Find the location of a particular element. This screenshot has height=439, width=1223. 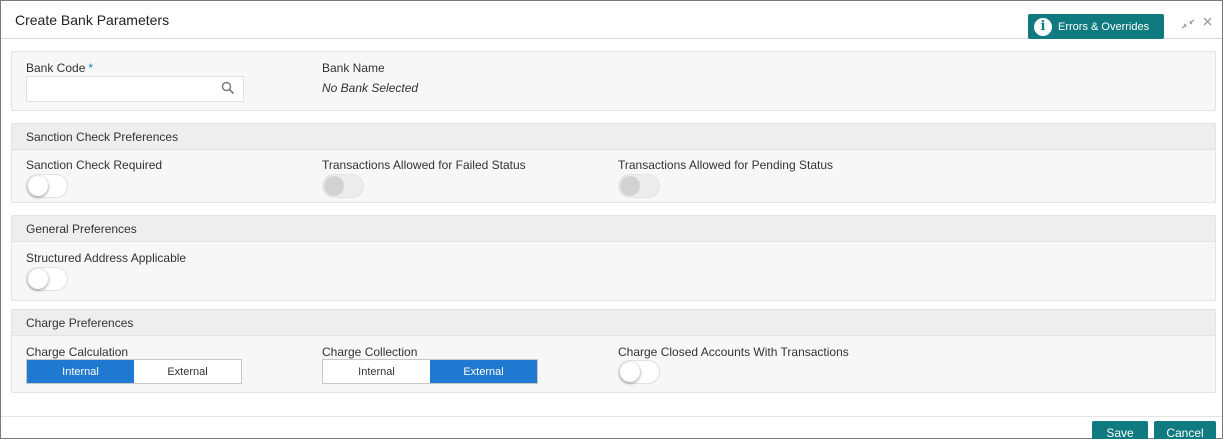

section-title: Charge Preferences is located at coordinates (613, 323).